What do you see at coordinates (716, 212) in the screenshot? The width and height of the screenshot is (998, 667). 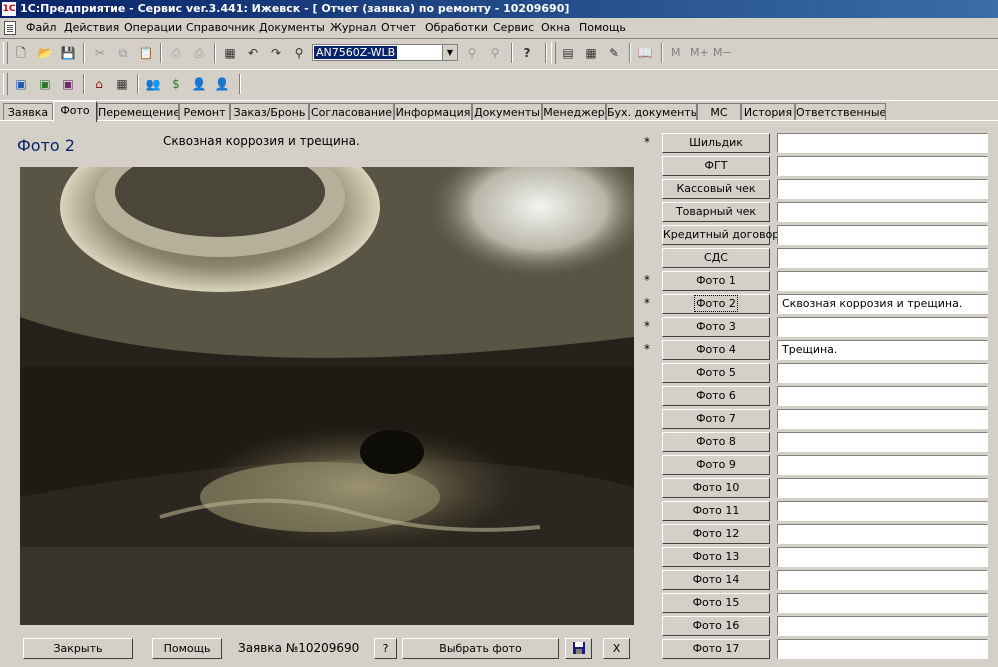 I see `attachment-button: Товарный чек` at bounding box center [716, 212].